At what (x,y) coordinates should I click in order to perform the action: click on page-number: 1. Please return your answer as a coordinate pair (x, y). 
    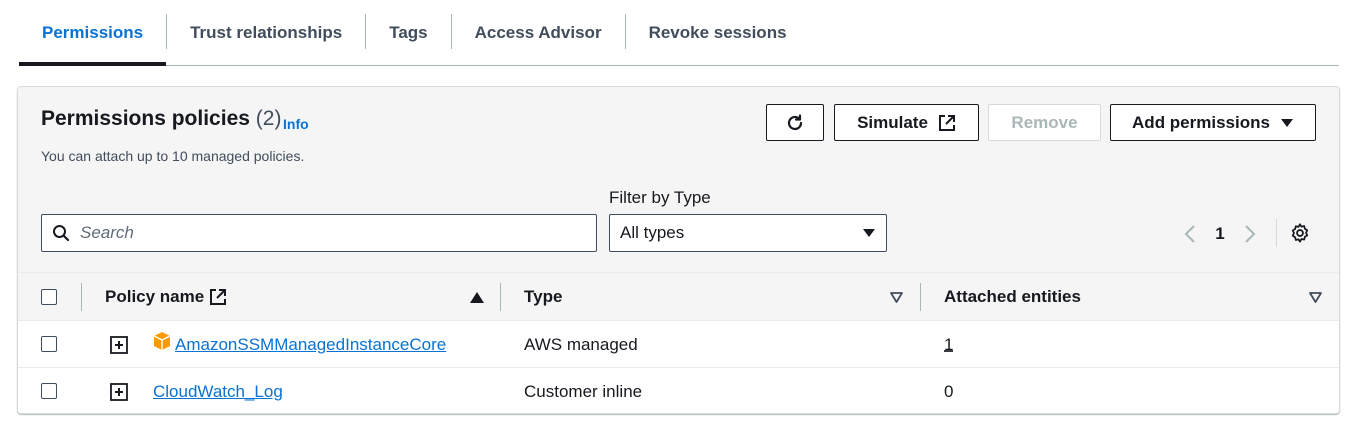
    Looking at the image, I should click on (1220, 234).